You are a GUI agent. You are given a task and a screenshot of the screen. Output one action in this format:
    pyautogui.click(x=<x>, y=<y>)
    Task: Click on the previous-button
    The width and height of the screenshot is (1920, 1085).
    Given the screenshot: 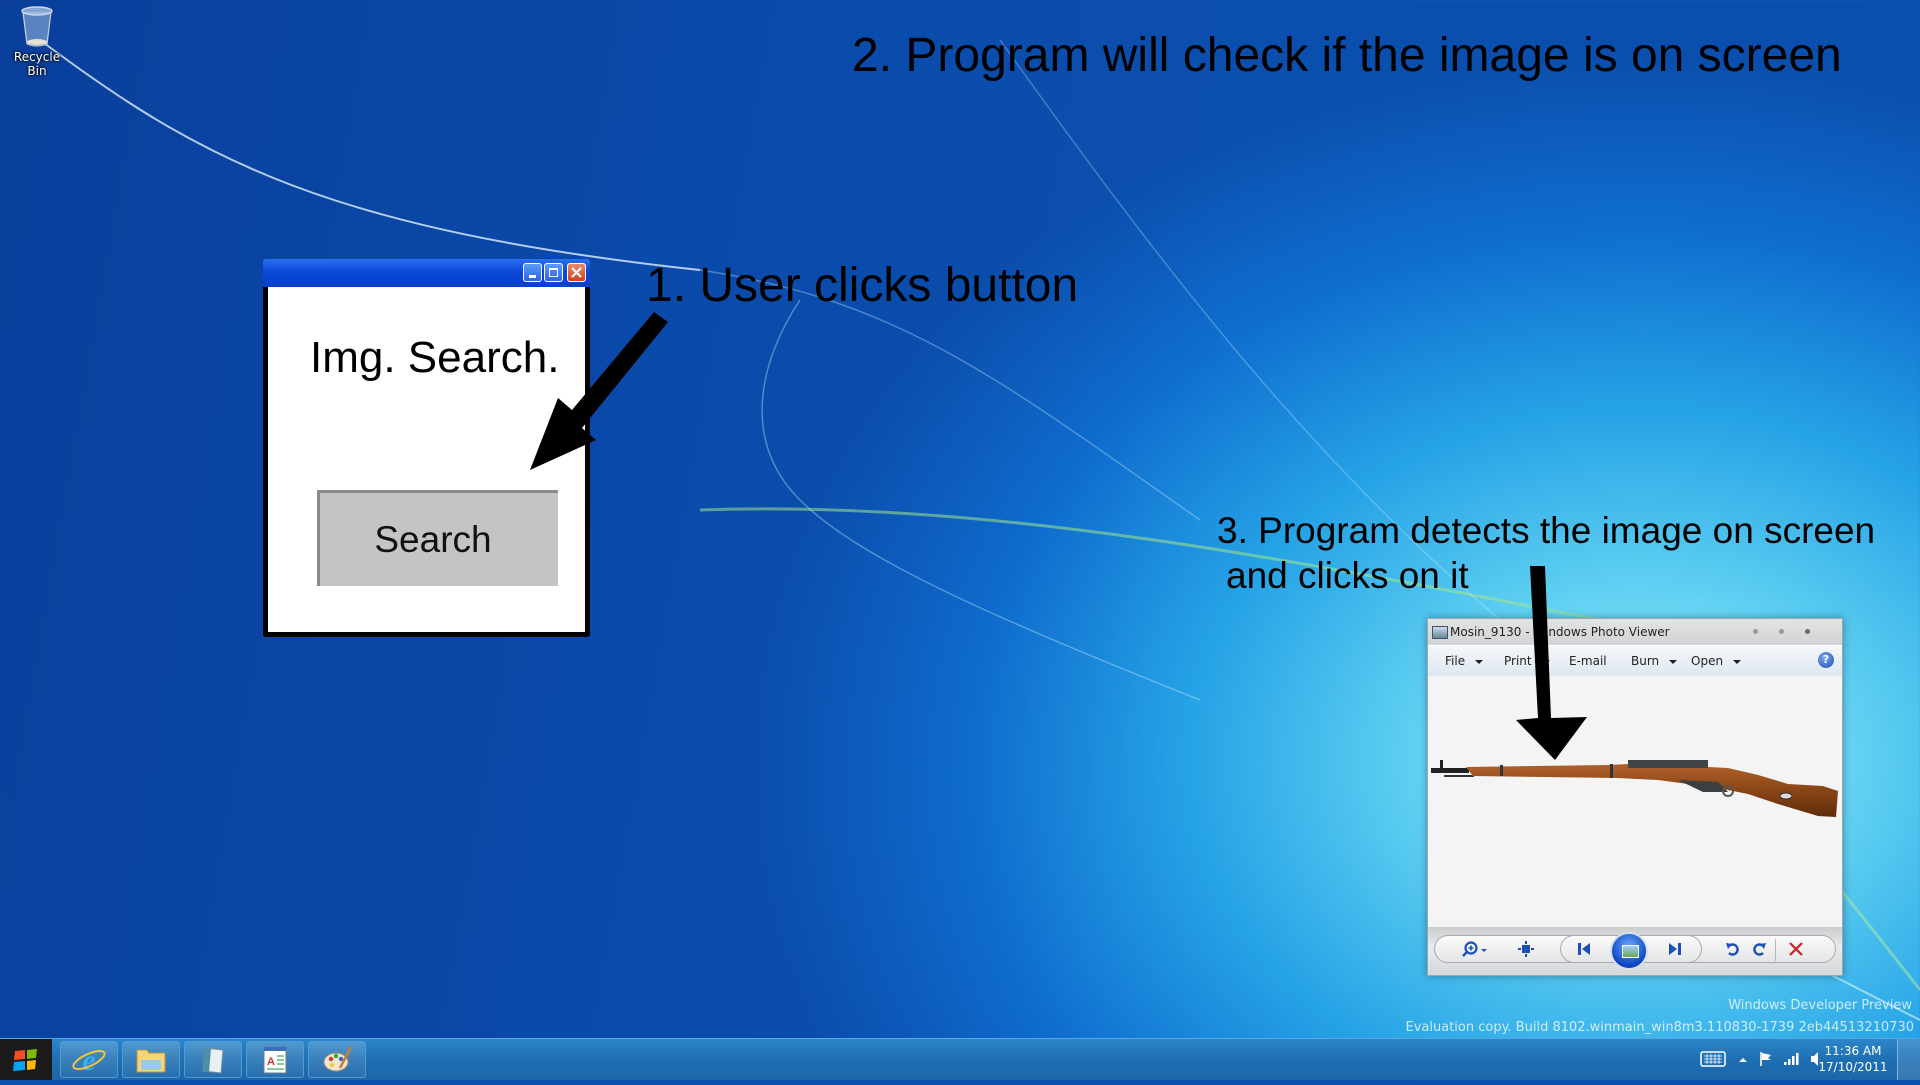 What is the action you would take?
    pyautogui.click(x=1584, y=951)
    